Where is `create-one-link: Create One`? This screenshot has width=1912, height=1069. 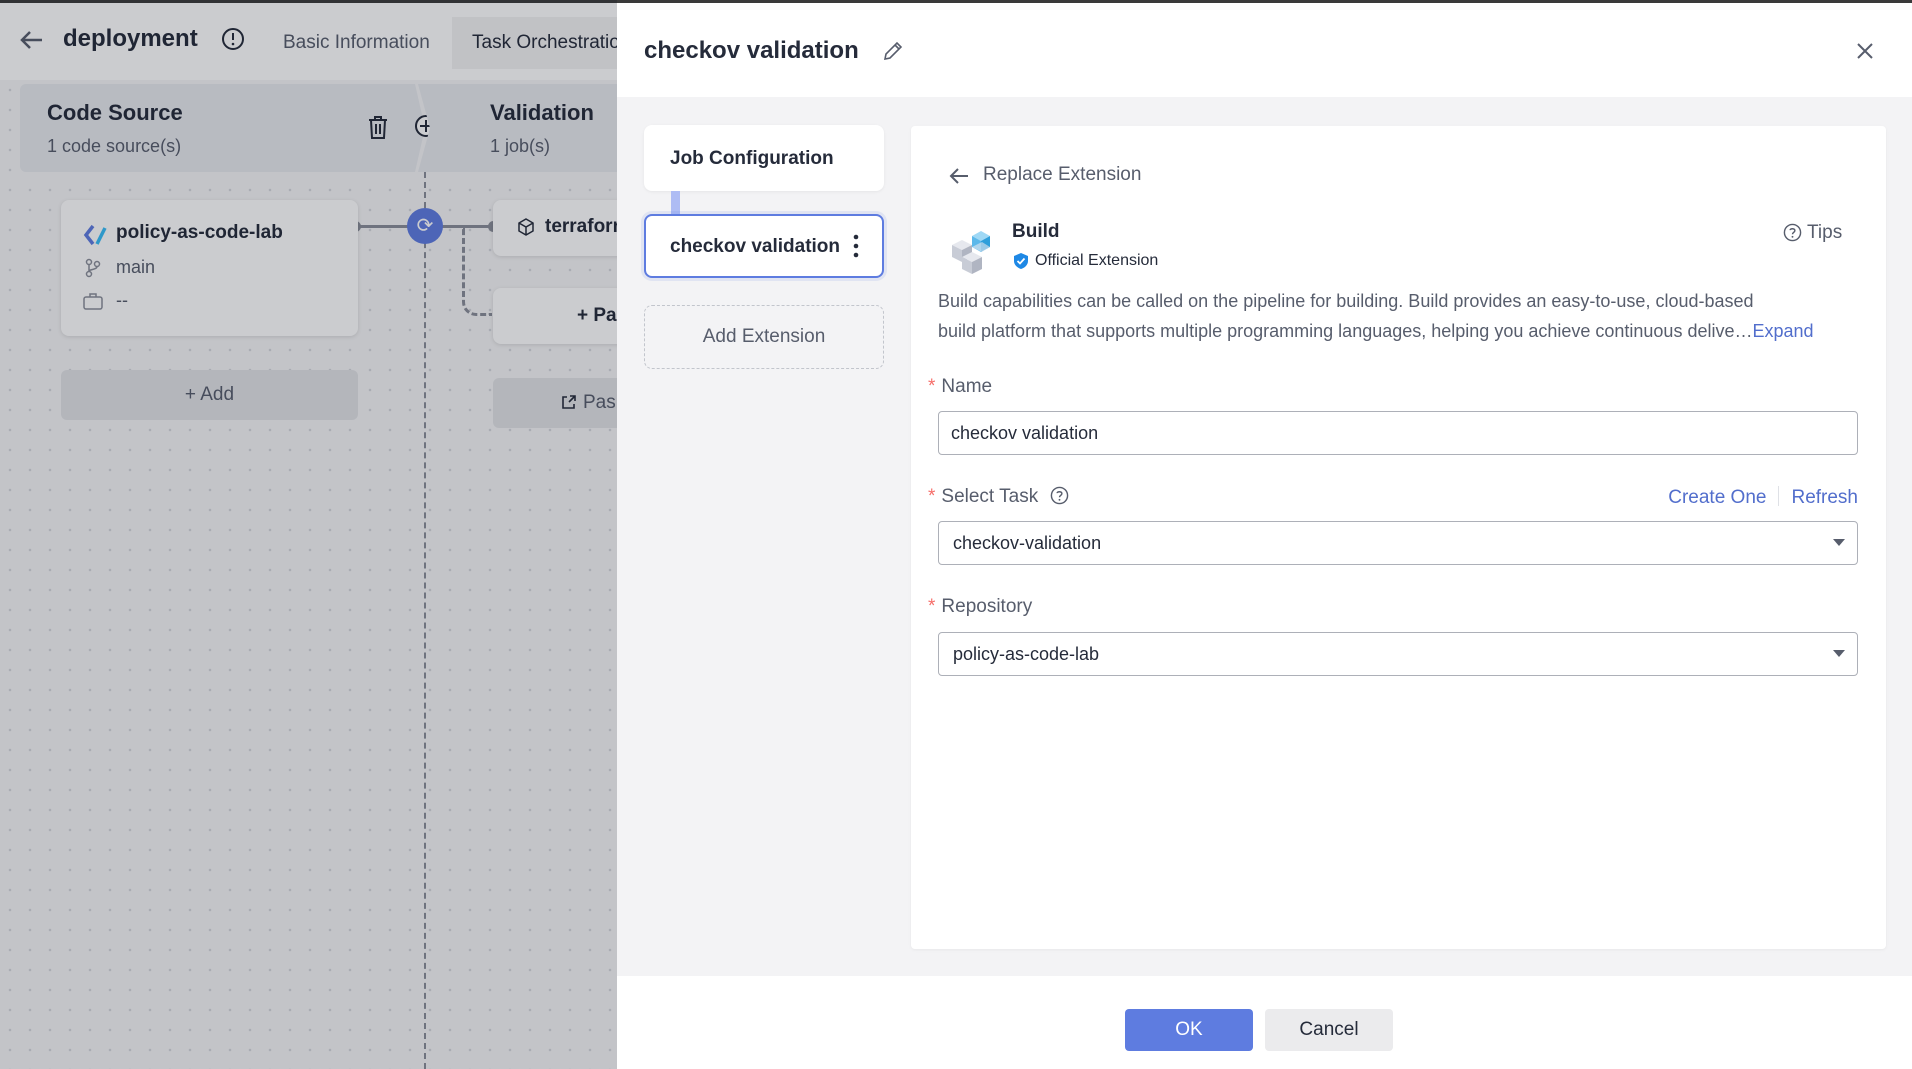 create-one-link: Create One is located at coordinates (1717, 497).